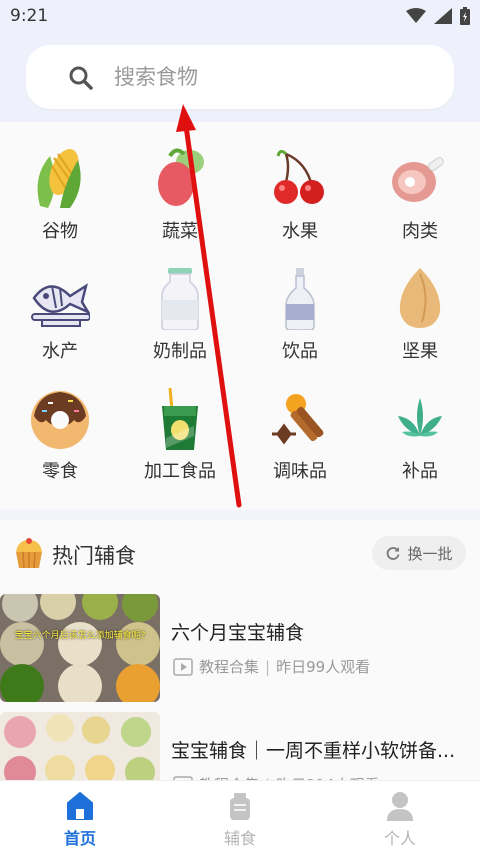  What do you see at coordinates (271, 666) in the screenshot?
I see `recipe-meta: 教程合集 | 昨日99人观看` at bounding box center [271, 666].